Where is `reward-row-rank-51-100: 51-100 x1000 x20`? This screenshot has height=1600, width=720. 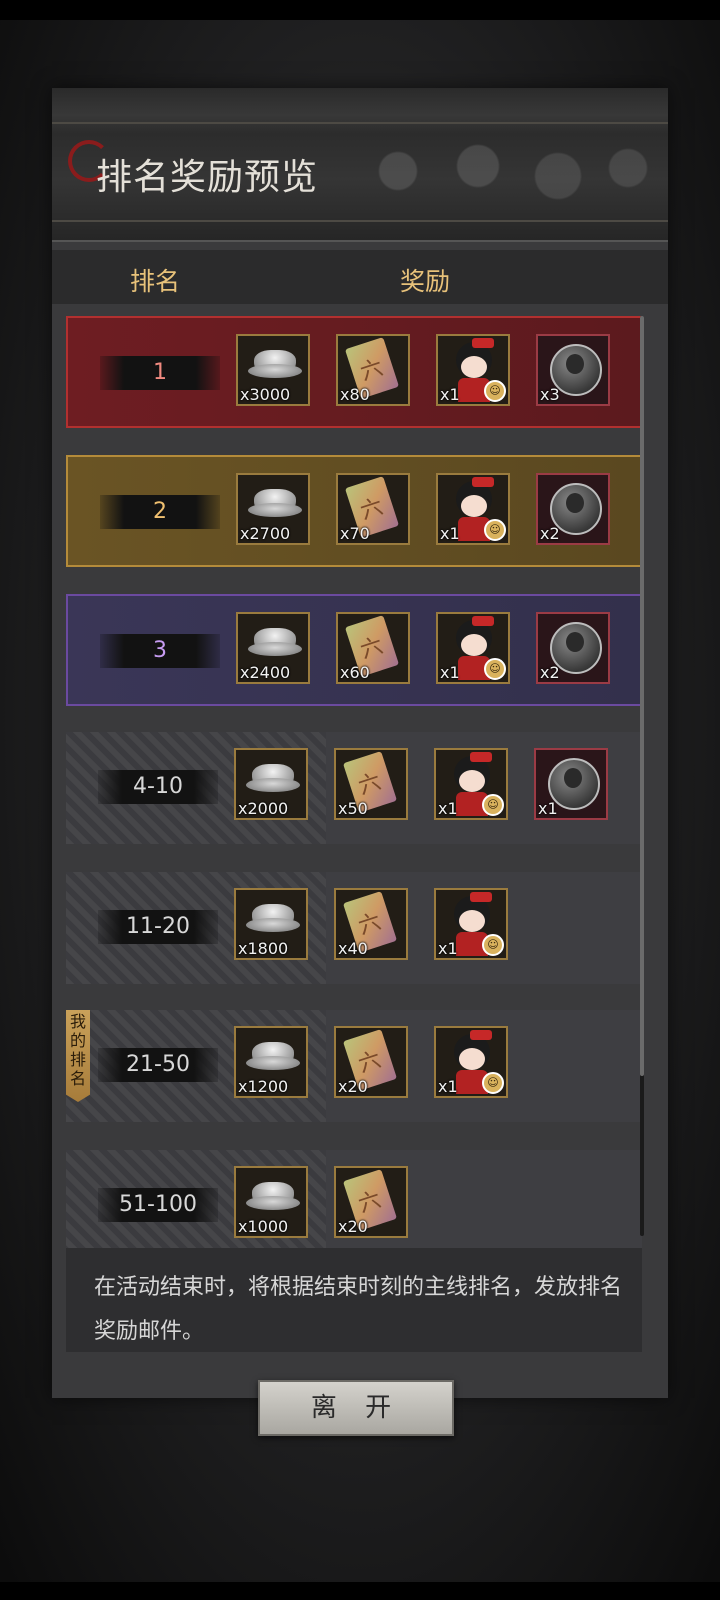
reward-row-rank-51-100: 51-100 x1000 x20 is located at coordinates (354, 1201).